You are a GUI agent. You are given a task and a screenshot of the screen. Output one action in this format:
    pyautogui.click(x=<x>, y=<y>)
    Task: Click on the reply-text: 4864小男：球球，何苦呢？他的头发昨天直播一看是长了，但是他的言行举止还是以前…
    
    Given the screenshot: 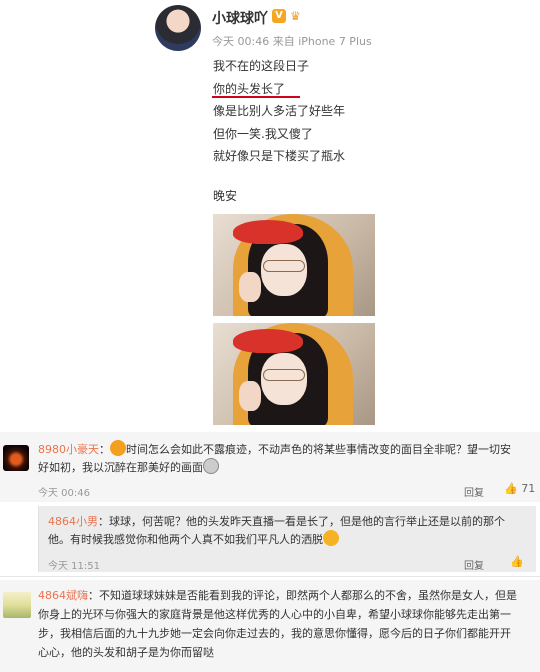 What is the action you would take?
    pyautogui.click(x=276, y=530)
    